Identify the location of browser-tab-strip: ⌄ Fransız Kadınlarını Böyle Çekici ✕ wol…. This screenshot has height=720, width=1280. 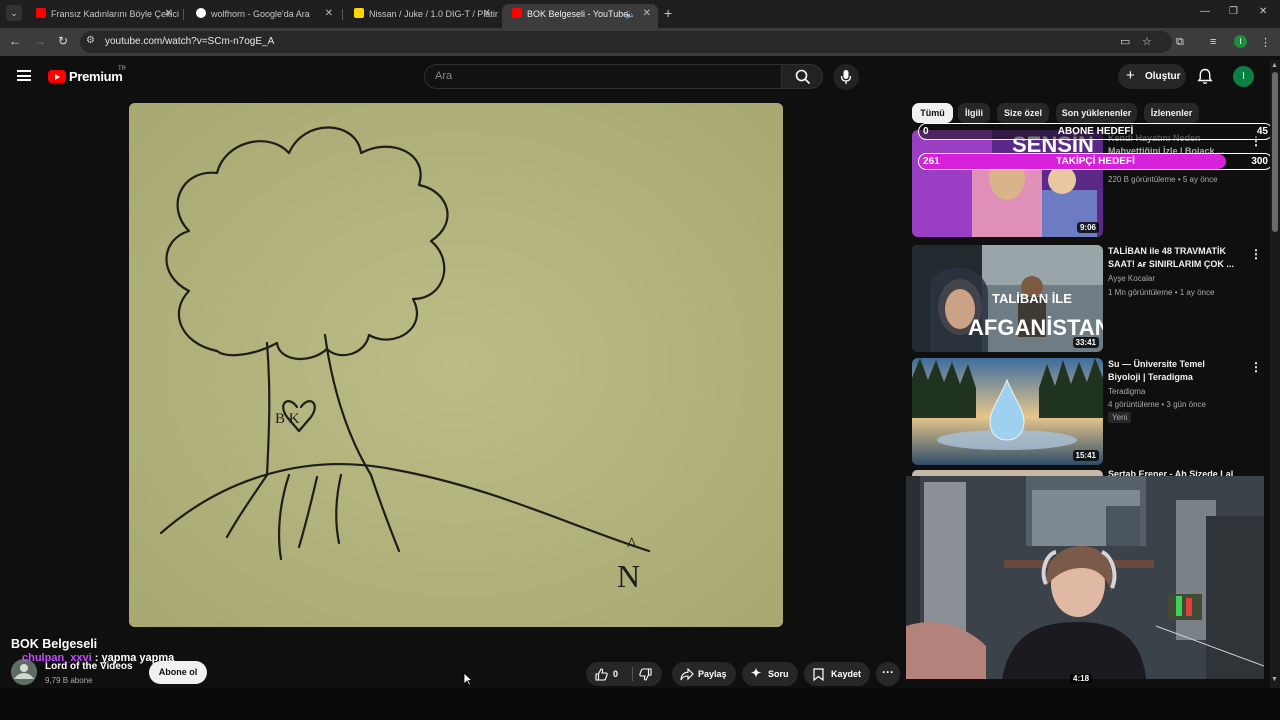
(640, 14).